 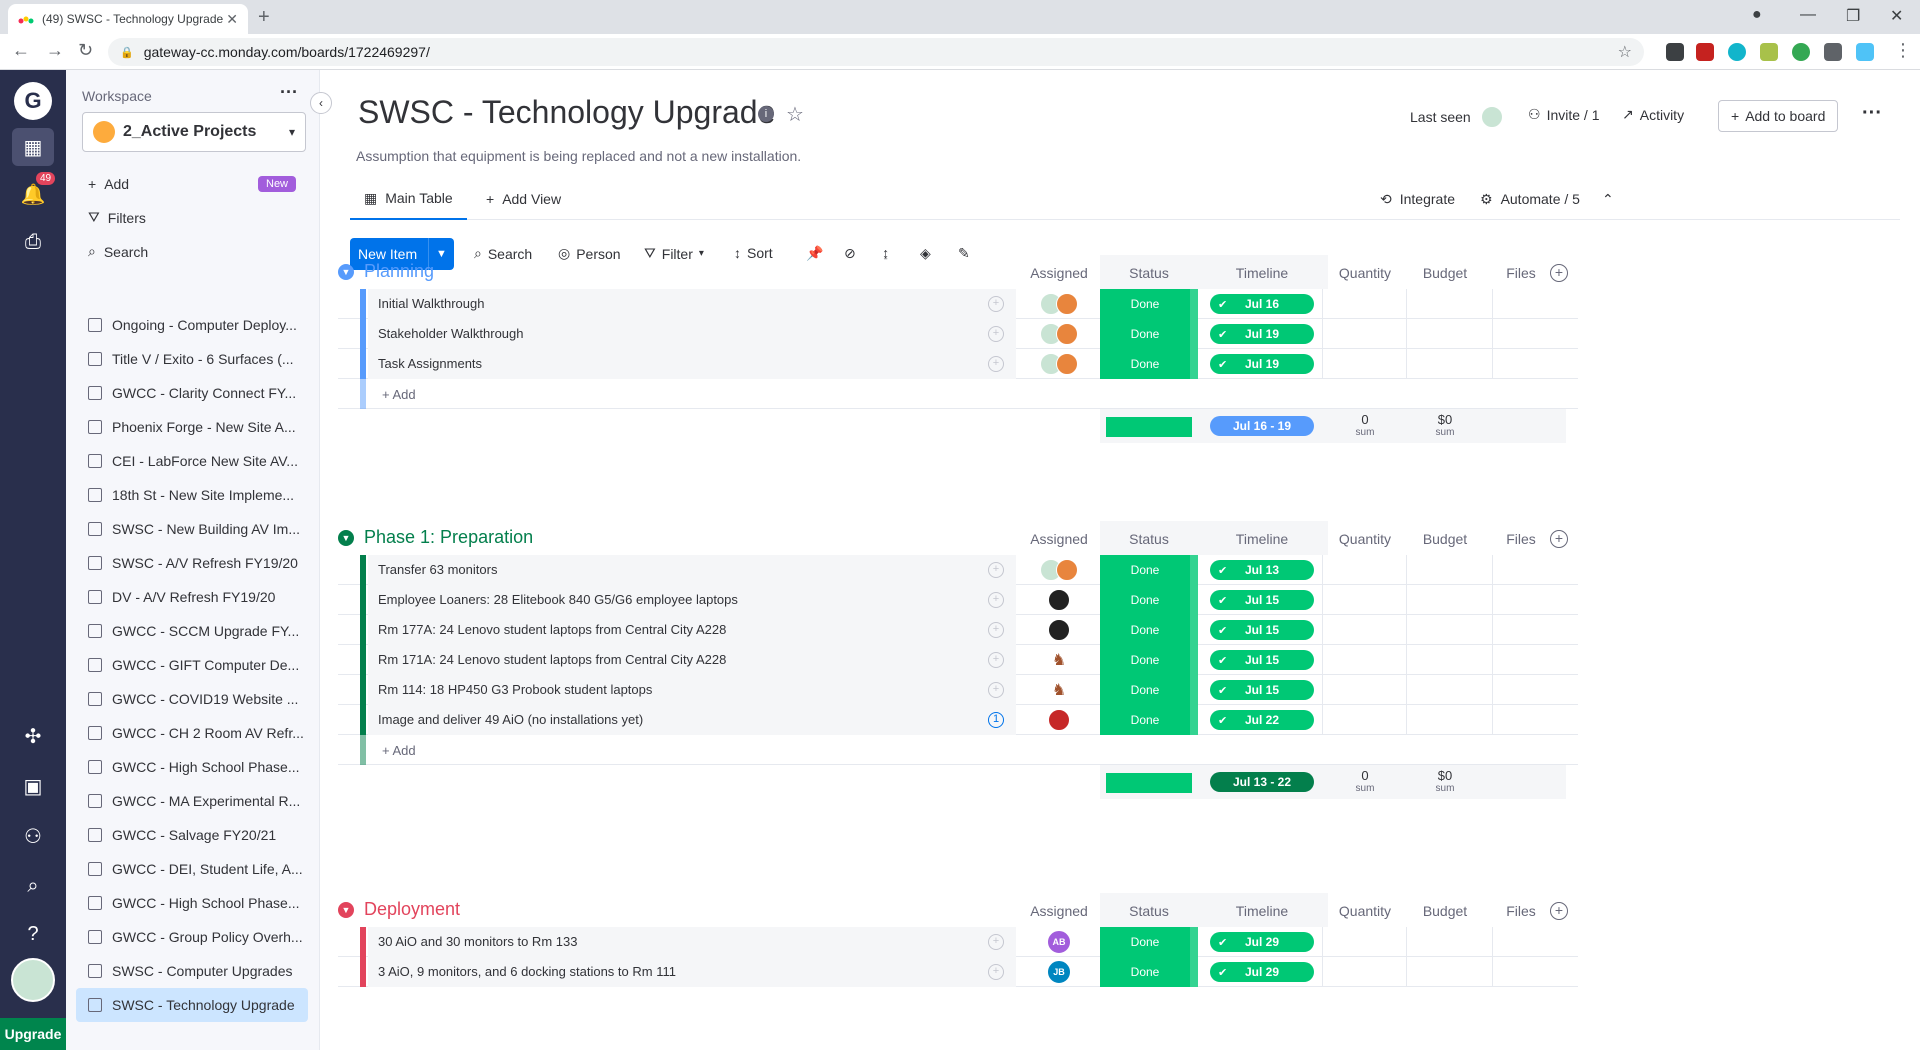 What do you see at coordinates (1757, 15) in the screenshot?
I see `profile-icon: ●` at bounding box center [1757, 15].